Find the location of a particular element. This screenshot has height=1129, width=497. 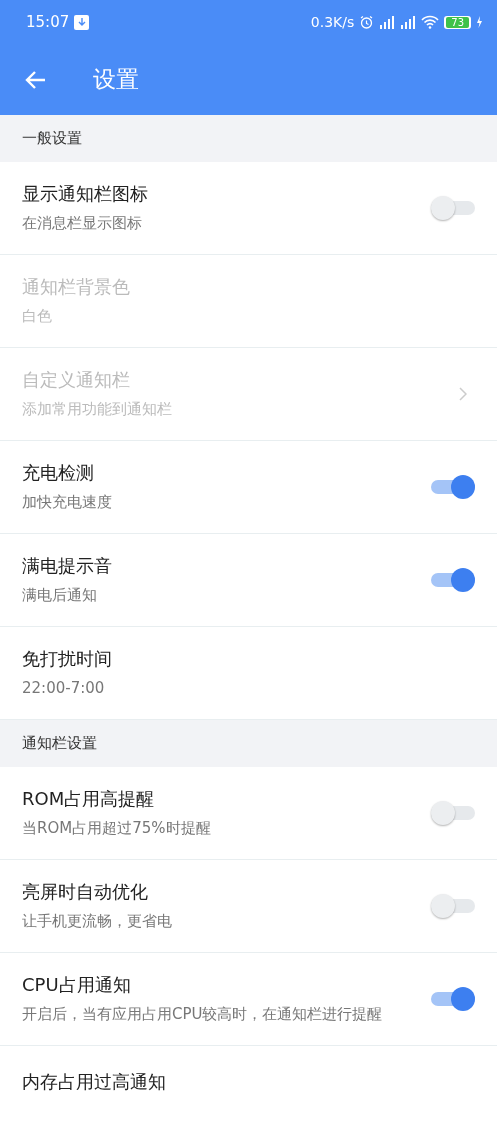

row-title: CPU占用通知 is located at coordinates (77, 985).